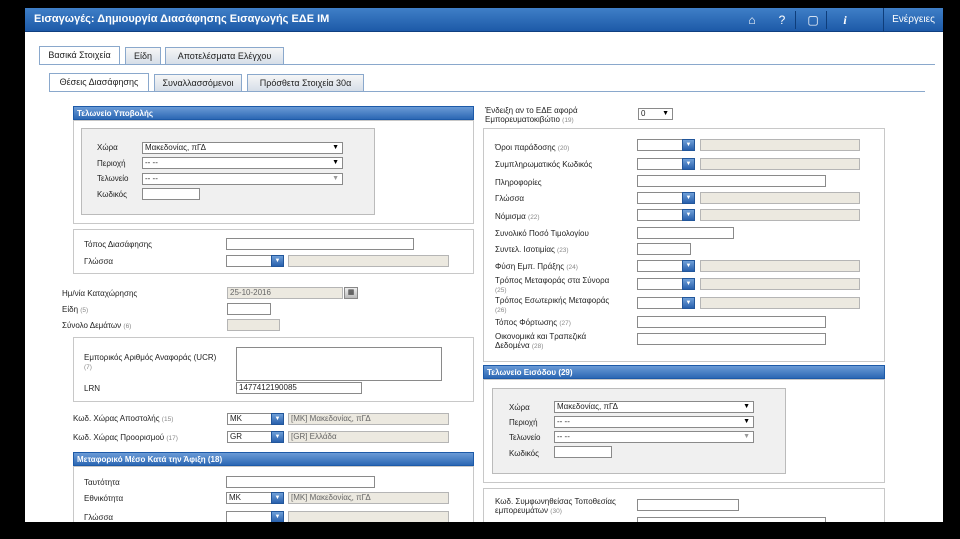 This screenshot has width=960, height=539. What do you see at coordinates (731, 322) in the screenshot?
I see `loading-place-input` at bounding box center [731, 322].